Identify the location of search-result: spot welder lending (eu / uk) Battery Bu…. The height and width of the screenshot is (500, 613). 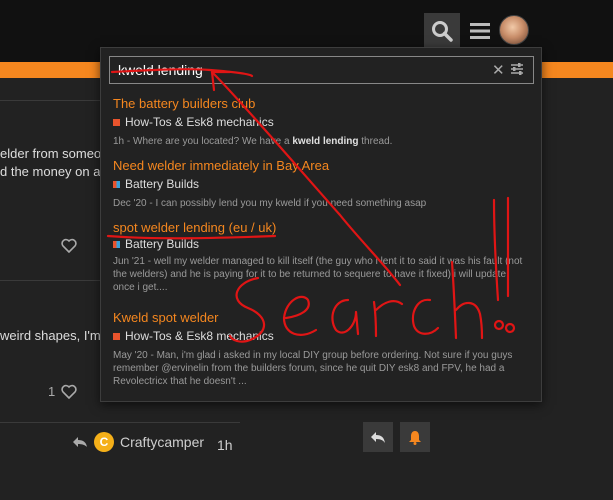
(323, 257).